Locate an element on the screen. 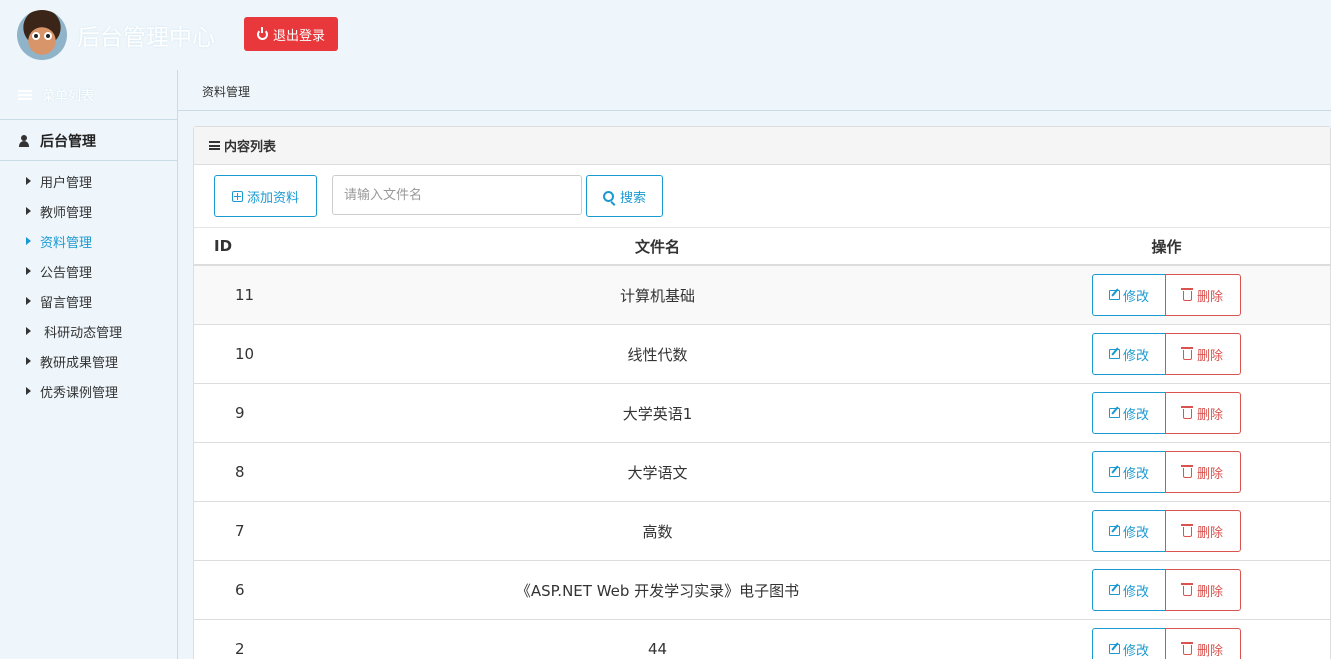 Image resolution: width=1331 pixels, height=659 pixels. column-header-filename: 文件名 is located at coordinates (657, 246).